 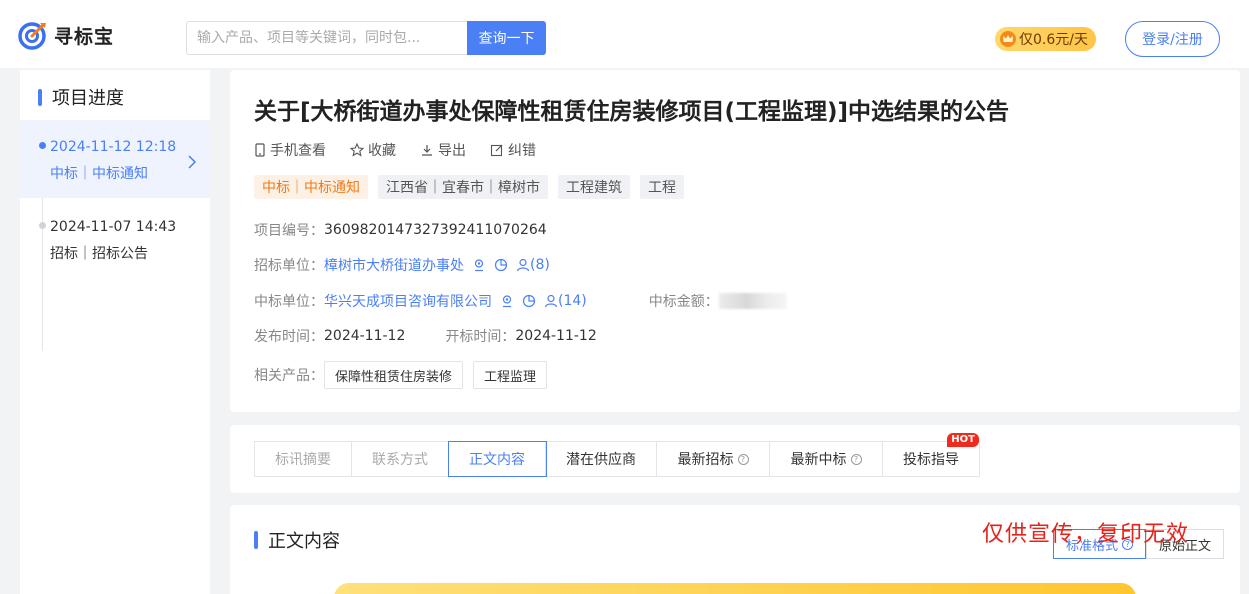 I want to click on timeline-date: 2024-11-07 14:43, so click(x=113, y=227).